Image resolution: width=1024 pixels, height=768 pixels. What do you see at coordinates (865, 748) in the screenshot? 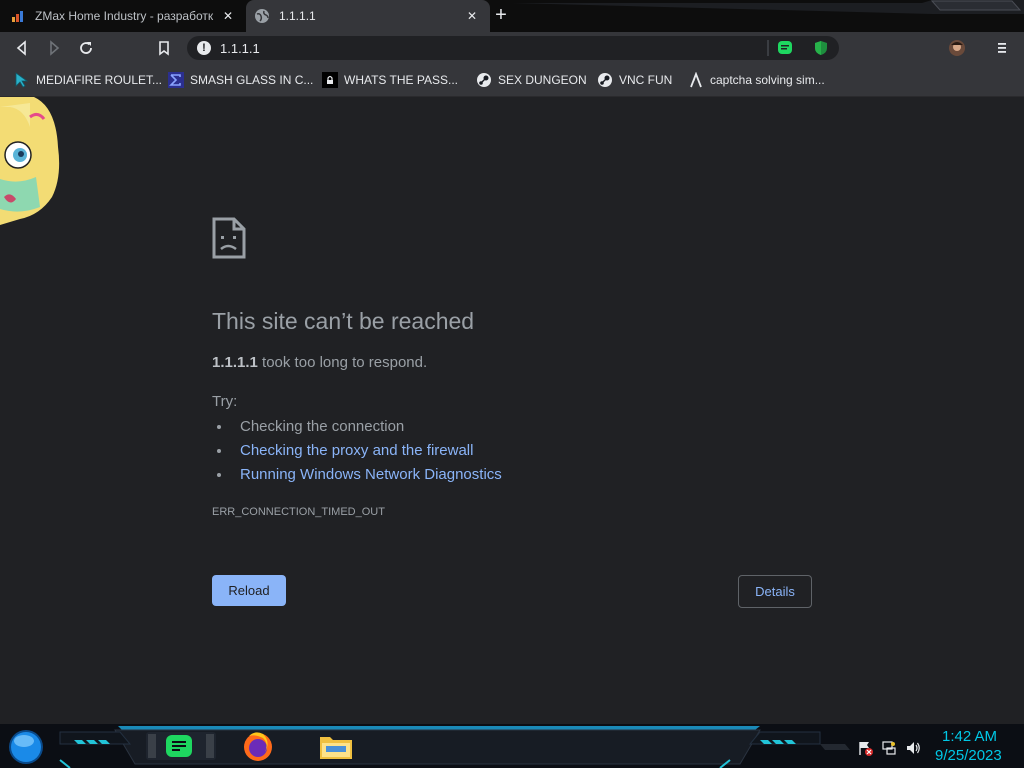
I see `action-center-flag-icon` at bounding box center [865, 748].